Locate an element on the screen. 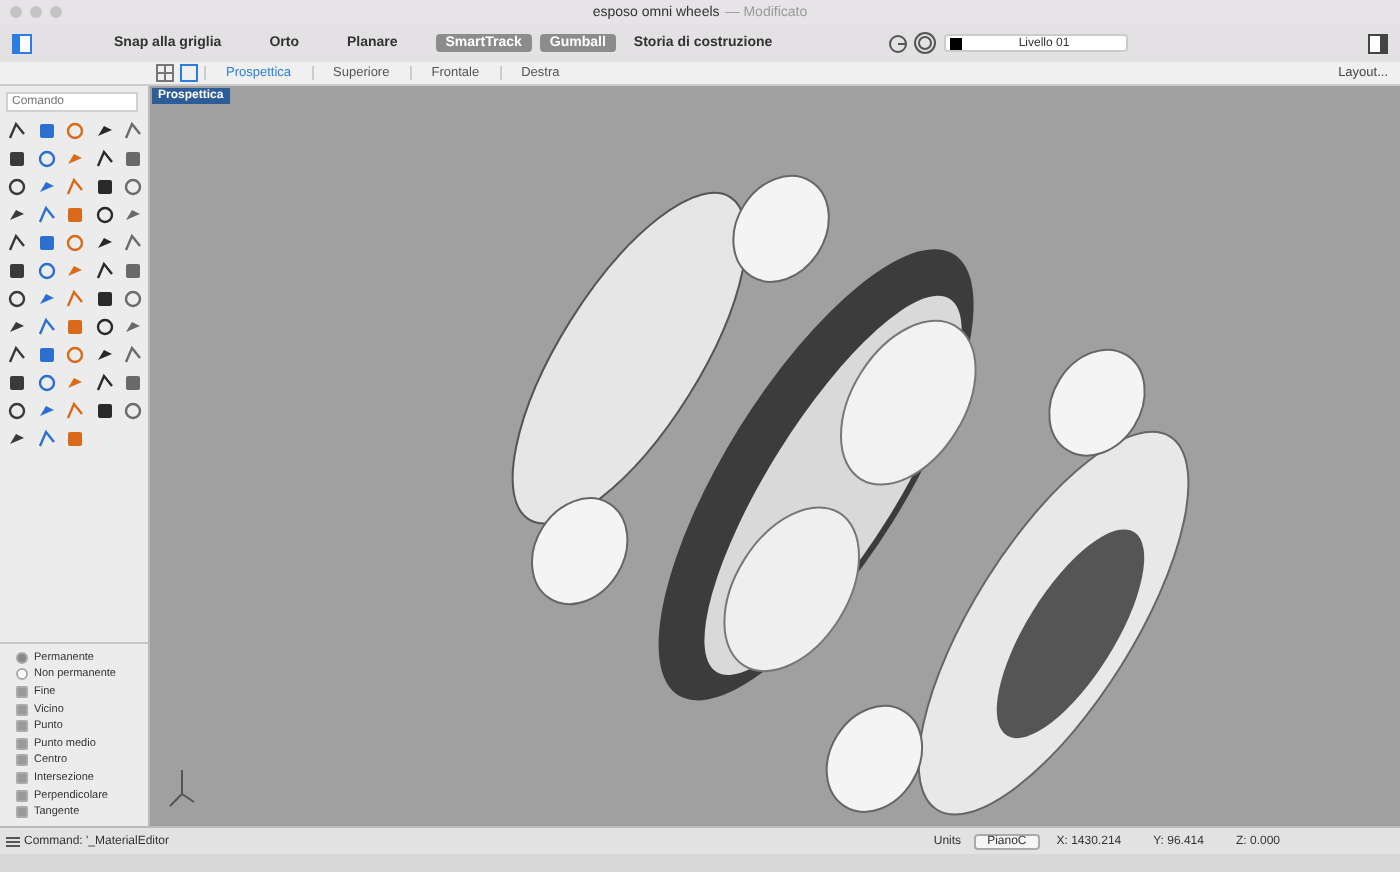  target-icon is located at coordinates (925, 43).